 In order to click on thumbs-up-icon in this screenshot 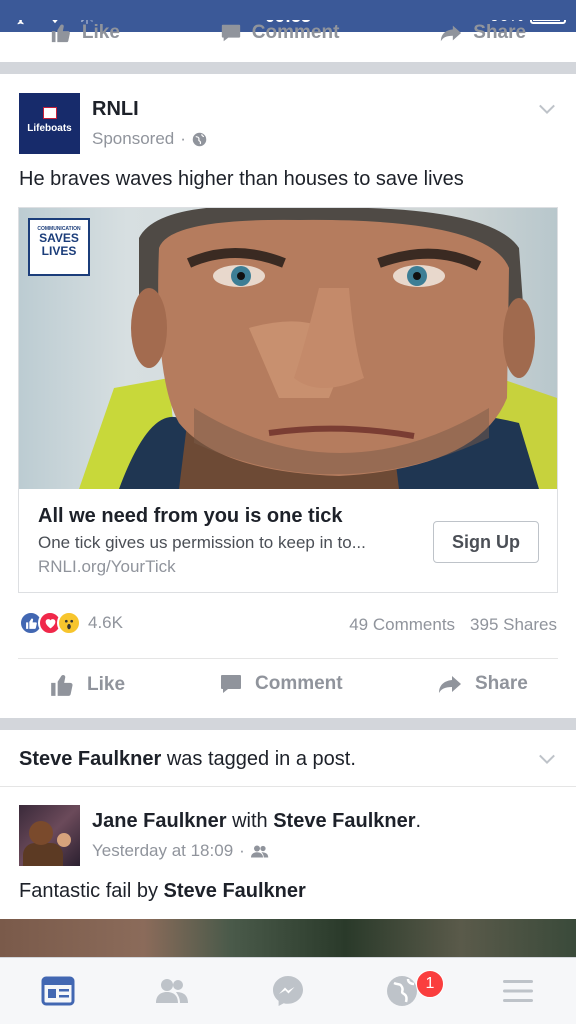, I will do `click(62, 685)`.